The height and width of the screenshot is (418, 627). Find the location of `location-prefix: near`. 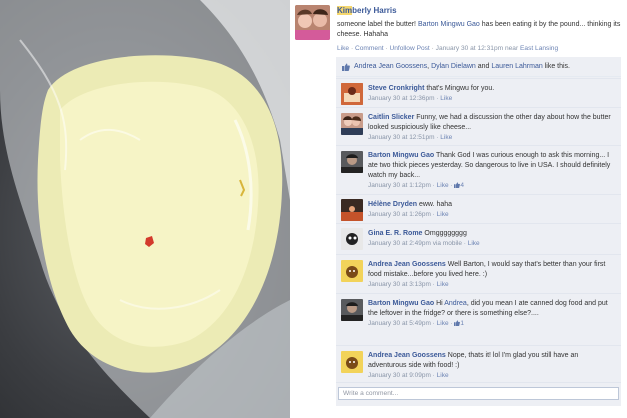

location-prefix: near is located at coordinates (511, 48).